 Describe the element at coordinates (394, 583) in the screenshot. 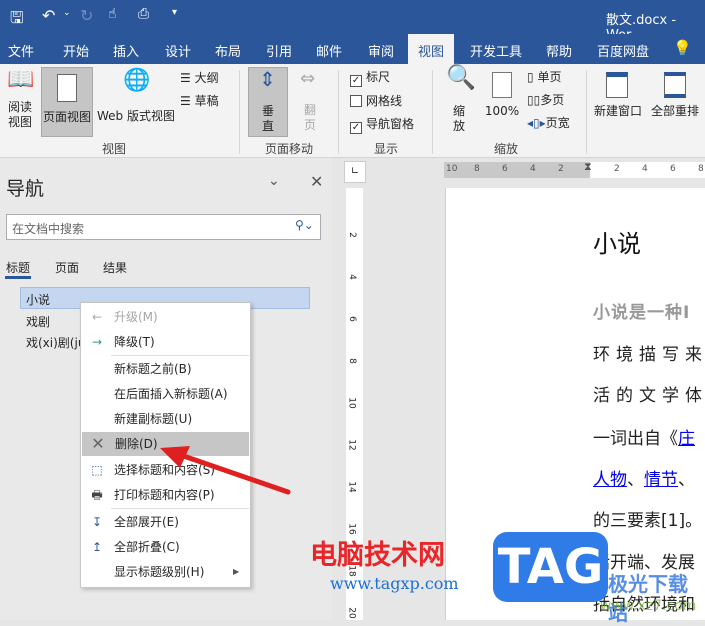

I see `watermark-url: www.tagxp.com` at that location.